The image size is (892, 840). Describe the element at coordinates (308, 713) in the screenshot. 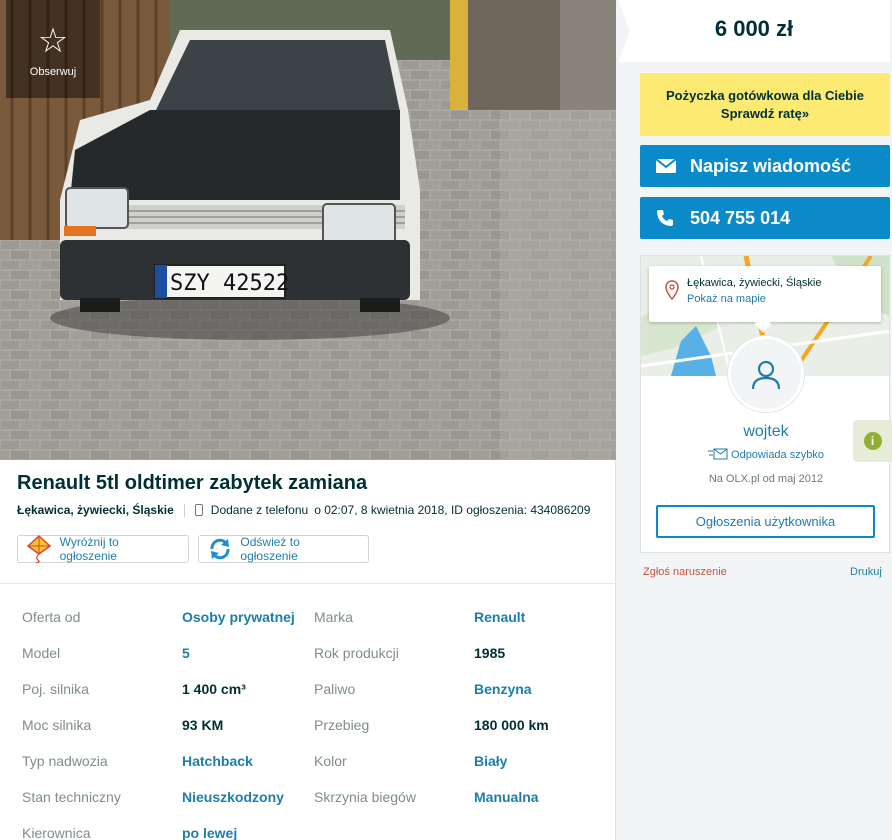

I see `details-row: Moc silnika 93 KM Przebieg 180 000 km` at that location.